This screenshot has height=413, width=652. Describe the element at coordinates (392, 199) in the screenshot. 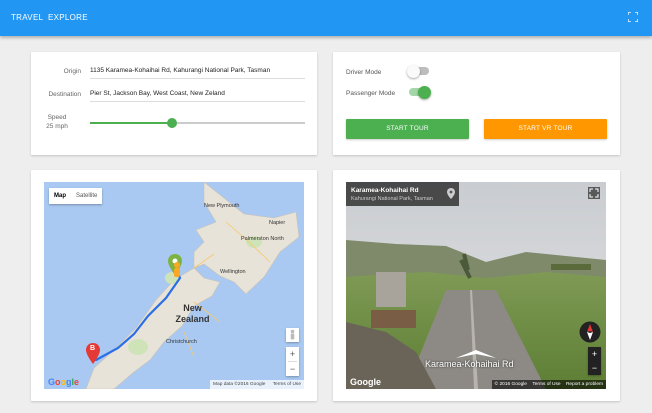

I see `street-view-subtitle: Kahurangi National Park, Tasman` at that location.